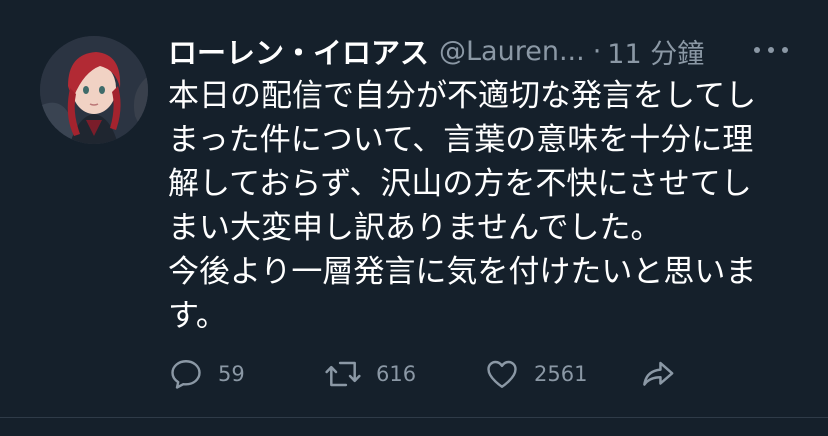 The image size is (828, 436). Describe the element at coordinates (438, 374) in the screenshot. I see `action-bar: 59 616 2561` at that location.